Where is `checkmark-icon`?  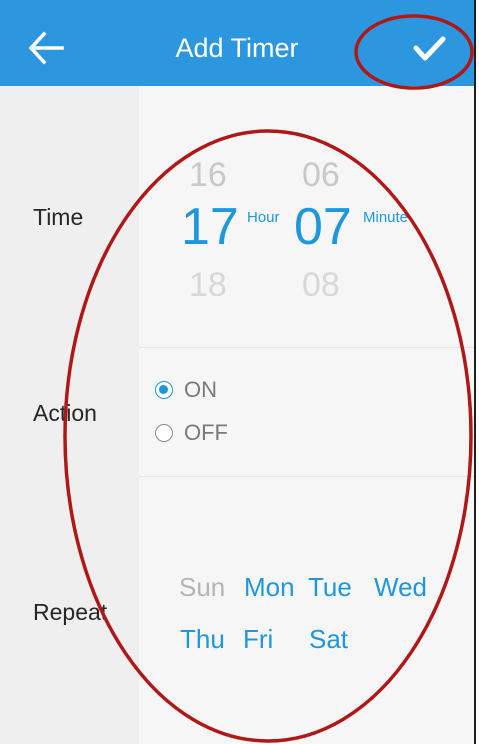
checkmark-icon is located at coordinates (429, 48).